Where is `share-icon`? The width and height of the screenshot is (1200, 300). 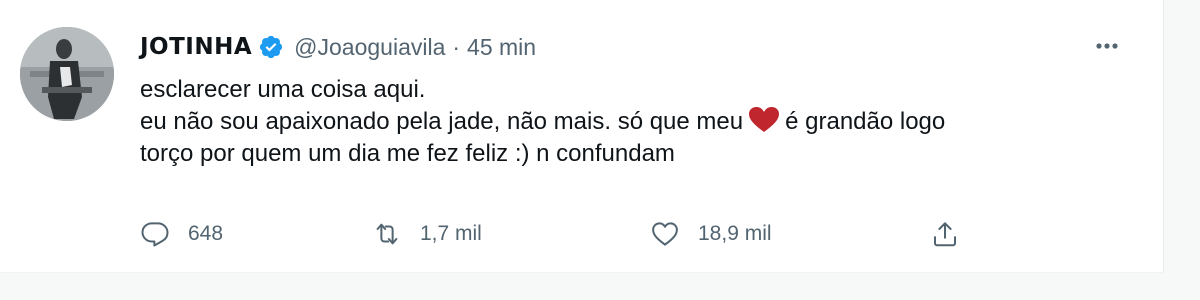 share-icon is located at coordinates (945, 234).